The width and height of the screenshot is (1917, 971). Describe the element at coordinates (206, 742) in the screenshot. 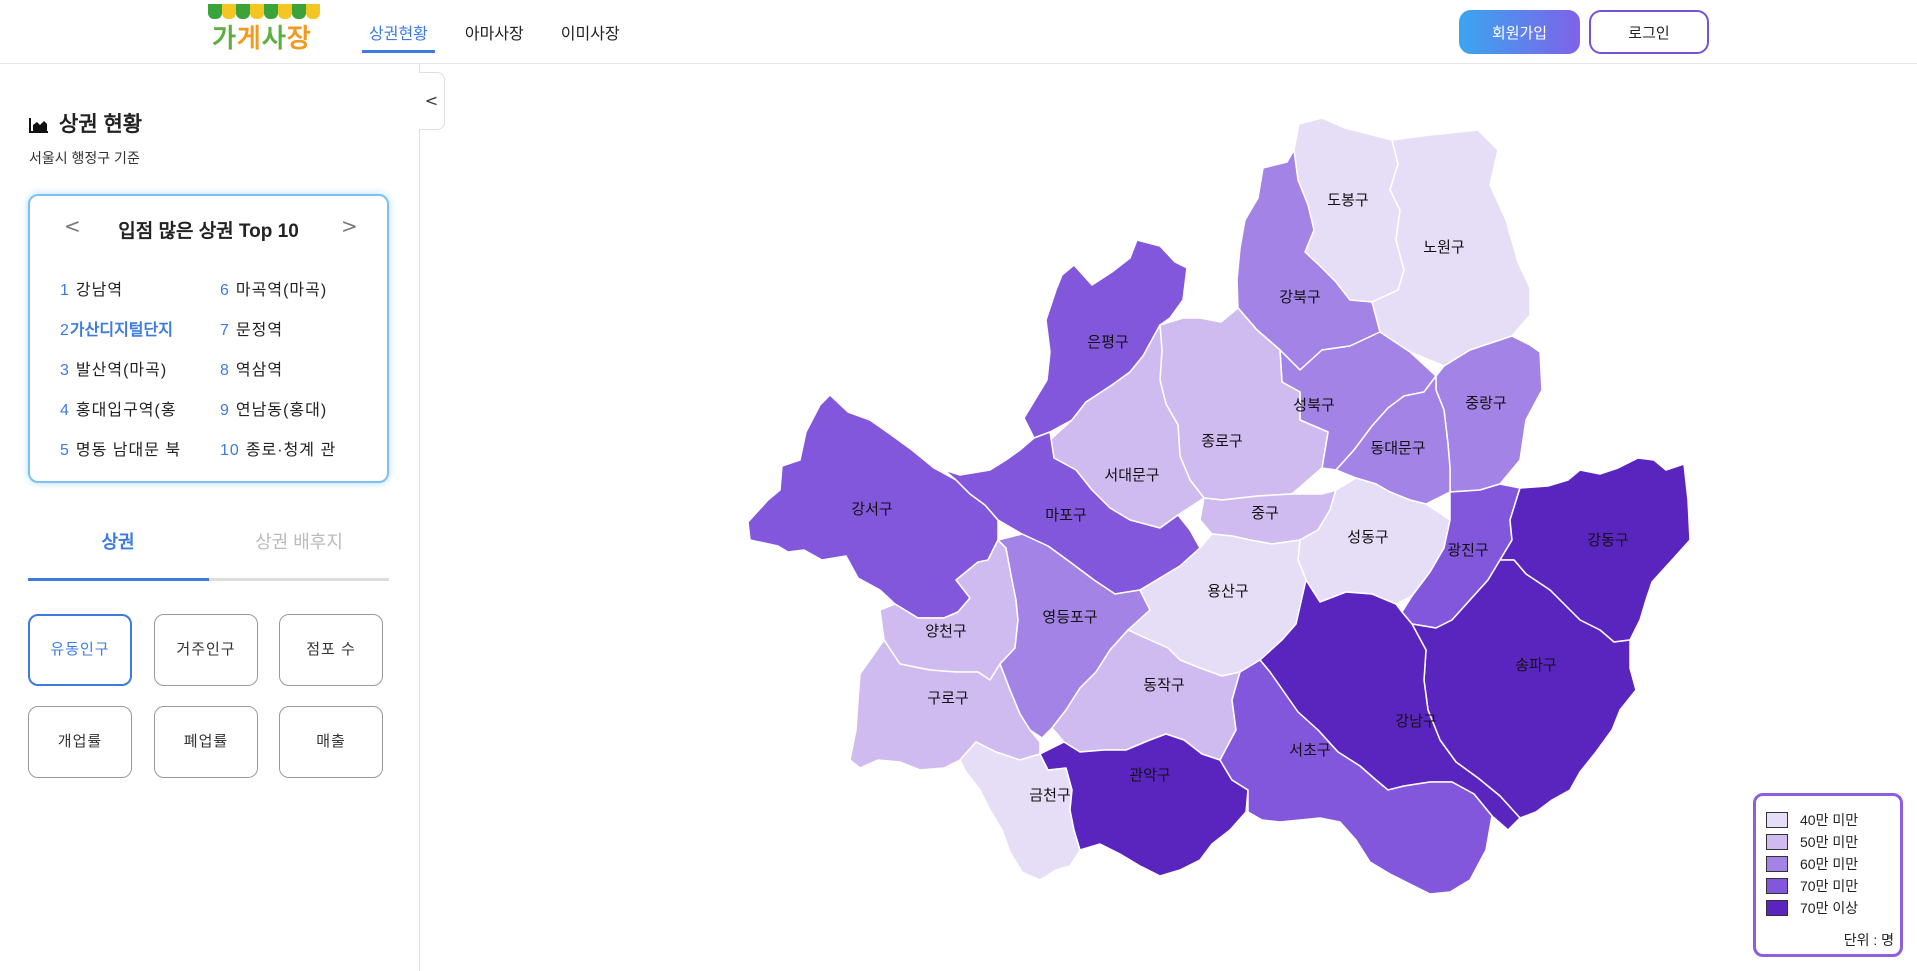

I see `metric-closing-rate-button: 폐업률` at that location.